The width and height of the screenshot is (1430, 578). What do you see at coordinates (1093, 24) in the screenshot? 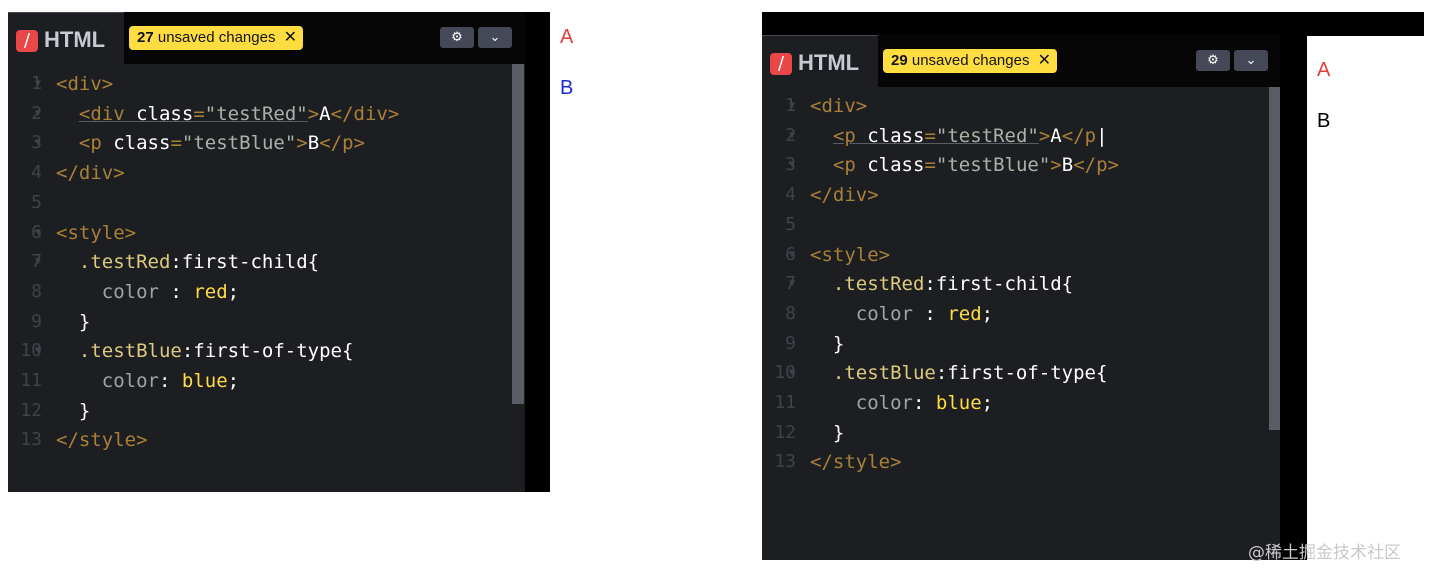
I see `right-top-bar` at bounding box center [1093, 24].